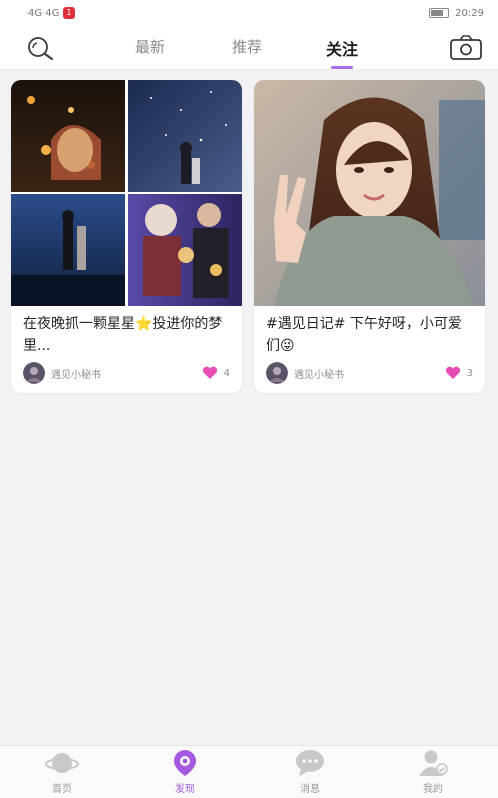 Image resolution: width=498 pixels, height=798 pixels. I want to click on nav-discover: 发现, so click(185, 773).